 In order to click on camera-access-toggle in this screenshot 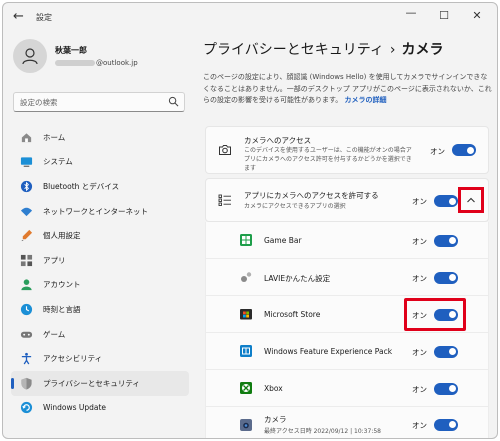, I will do `click(464, 150)`.